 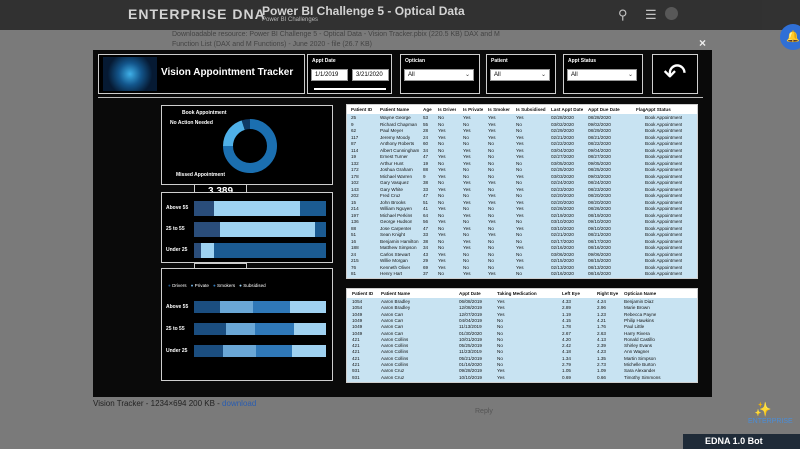 I want to click on patient-dropdown: All ⌄, so click(x=520, y=75).